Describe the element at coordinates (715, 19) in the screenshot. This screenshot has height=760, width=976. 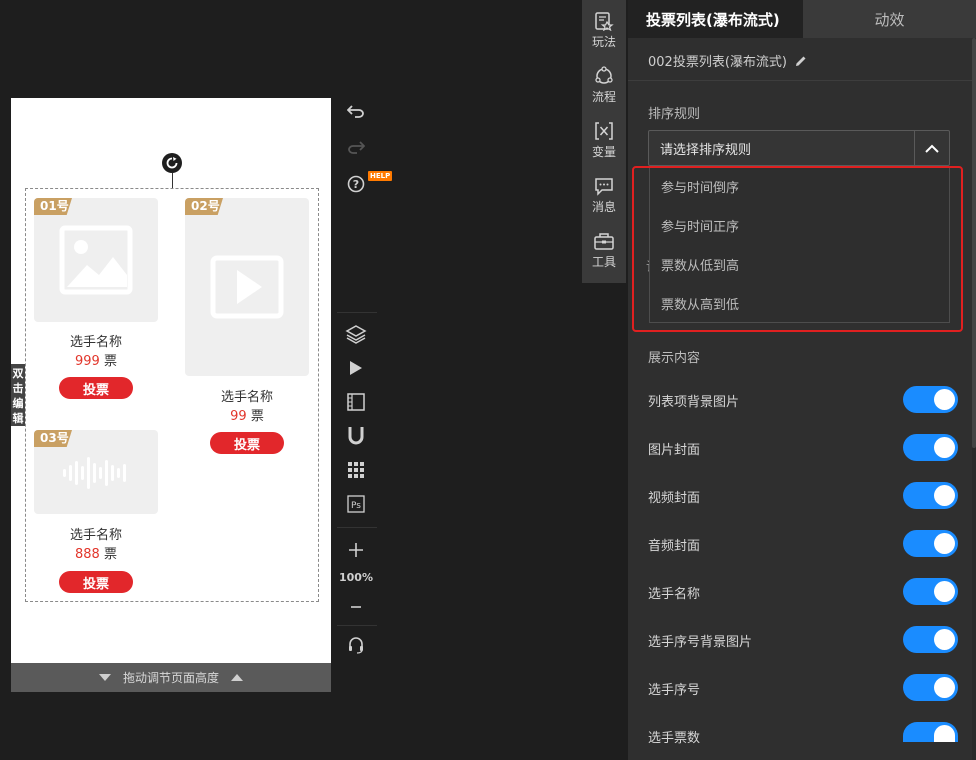
I see `tab-vote-list: 投票列表(瀑布流式)` at that location.